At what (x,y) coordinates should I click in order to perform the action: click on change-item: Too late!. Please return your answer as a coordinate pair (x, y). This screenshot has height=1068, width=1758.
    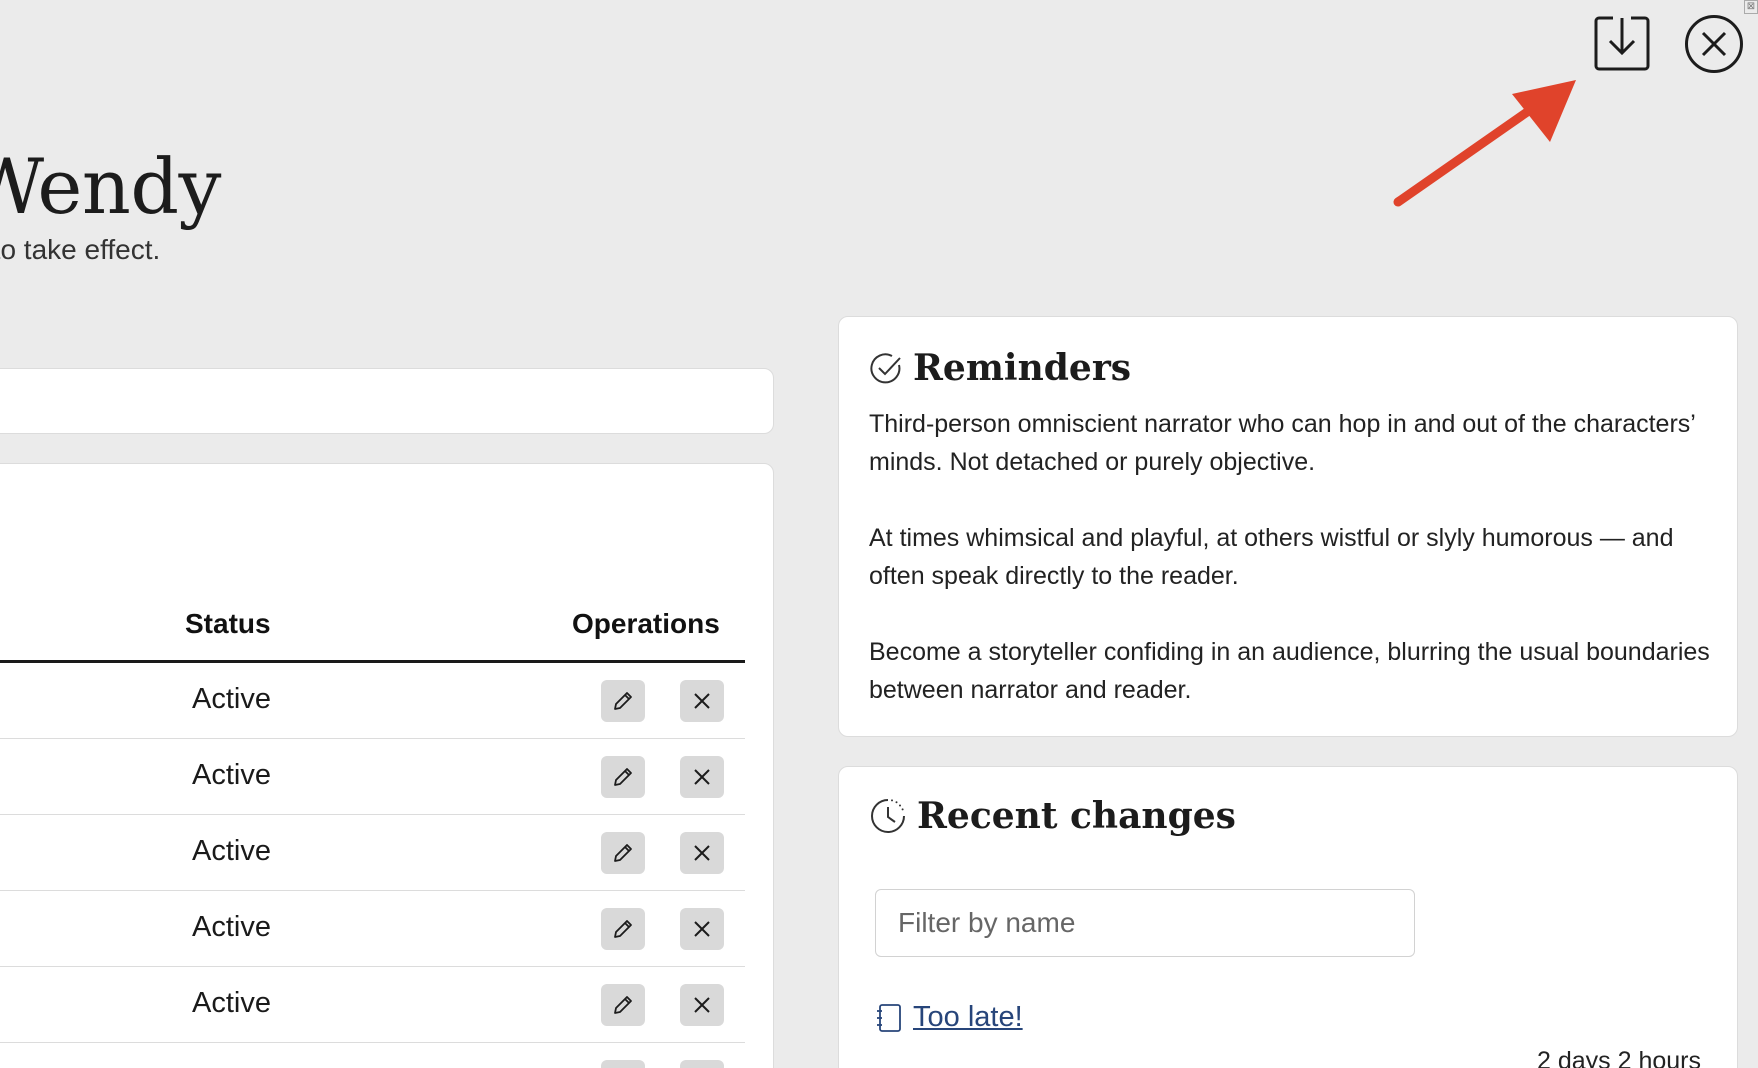
    Looking at the image, I should click on (949, 1017).